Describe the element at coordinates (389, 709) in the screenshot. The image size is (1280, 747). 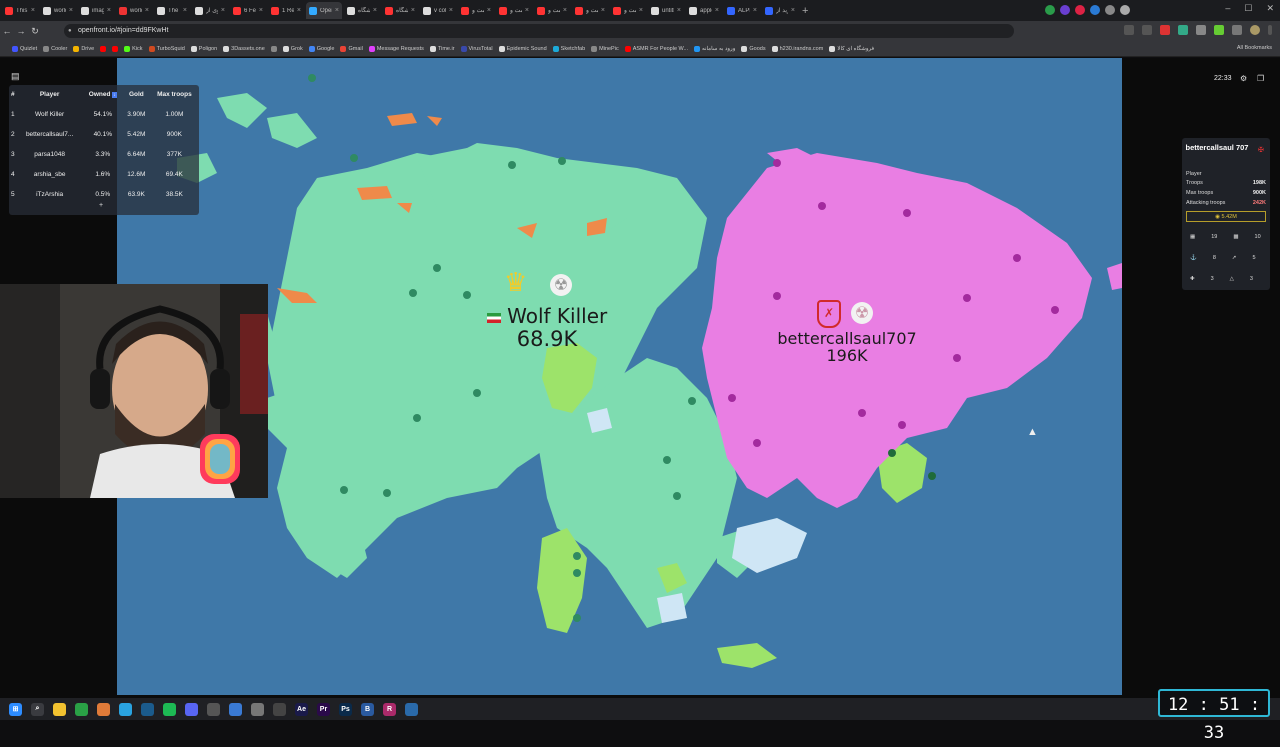
I see `app-icon: R` at that location.